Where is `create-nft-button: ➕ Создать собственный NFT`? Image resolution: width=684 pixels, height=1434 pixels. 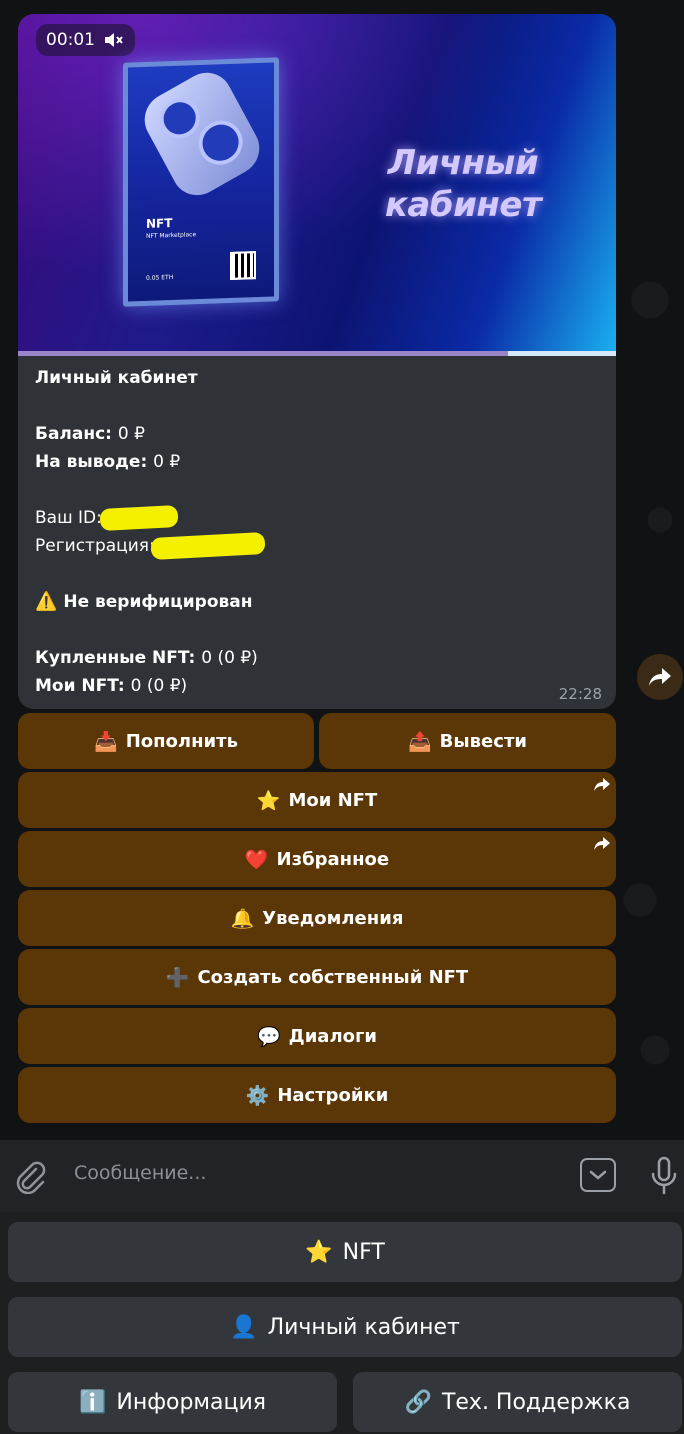
create-nft-button: ➕ Создать собственный NFT is located at coordinates (317, 977).